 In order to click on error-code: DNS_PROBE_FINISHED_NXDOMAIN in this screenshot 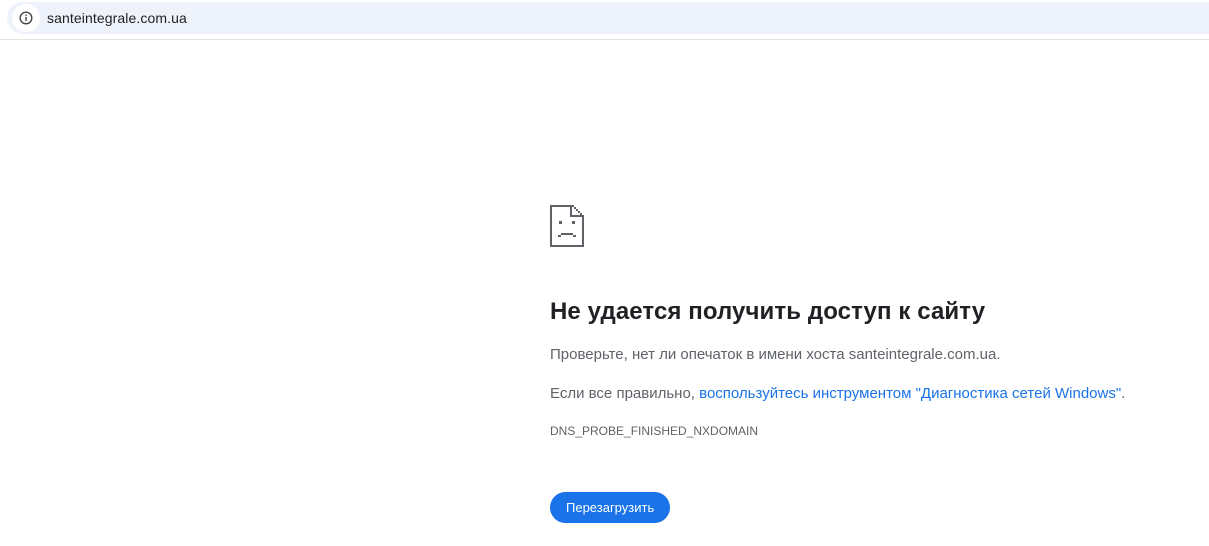, I will do `click(654, 431)`.